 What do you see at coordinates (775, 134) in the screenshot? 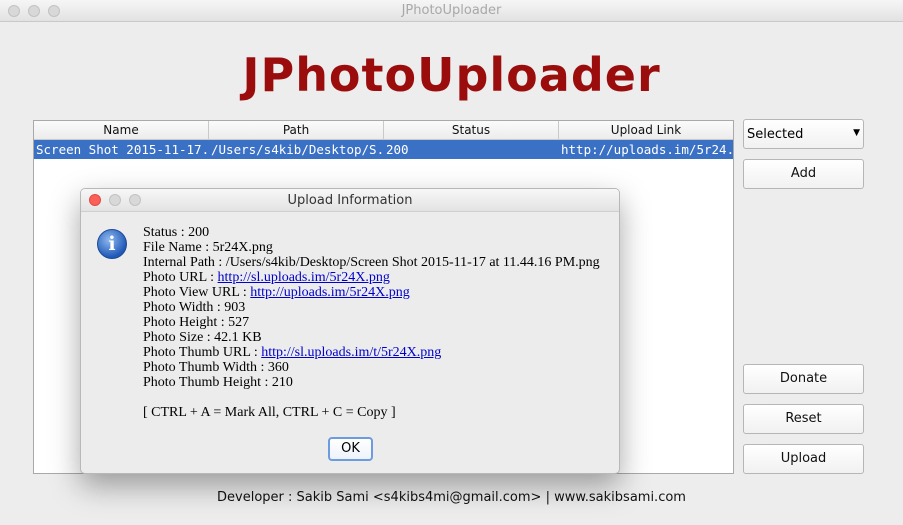
I see `filter-select-value: Selected` at bounding box center [775, 134].